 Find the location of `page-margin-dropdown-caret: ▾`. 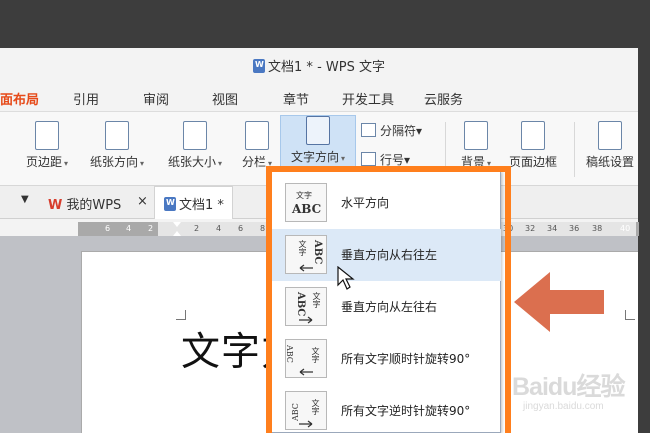

page-margin-dropdown-caret: ▾ is located at coordinates (66, 163).